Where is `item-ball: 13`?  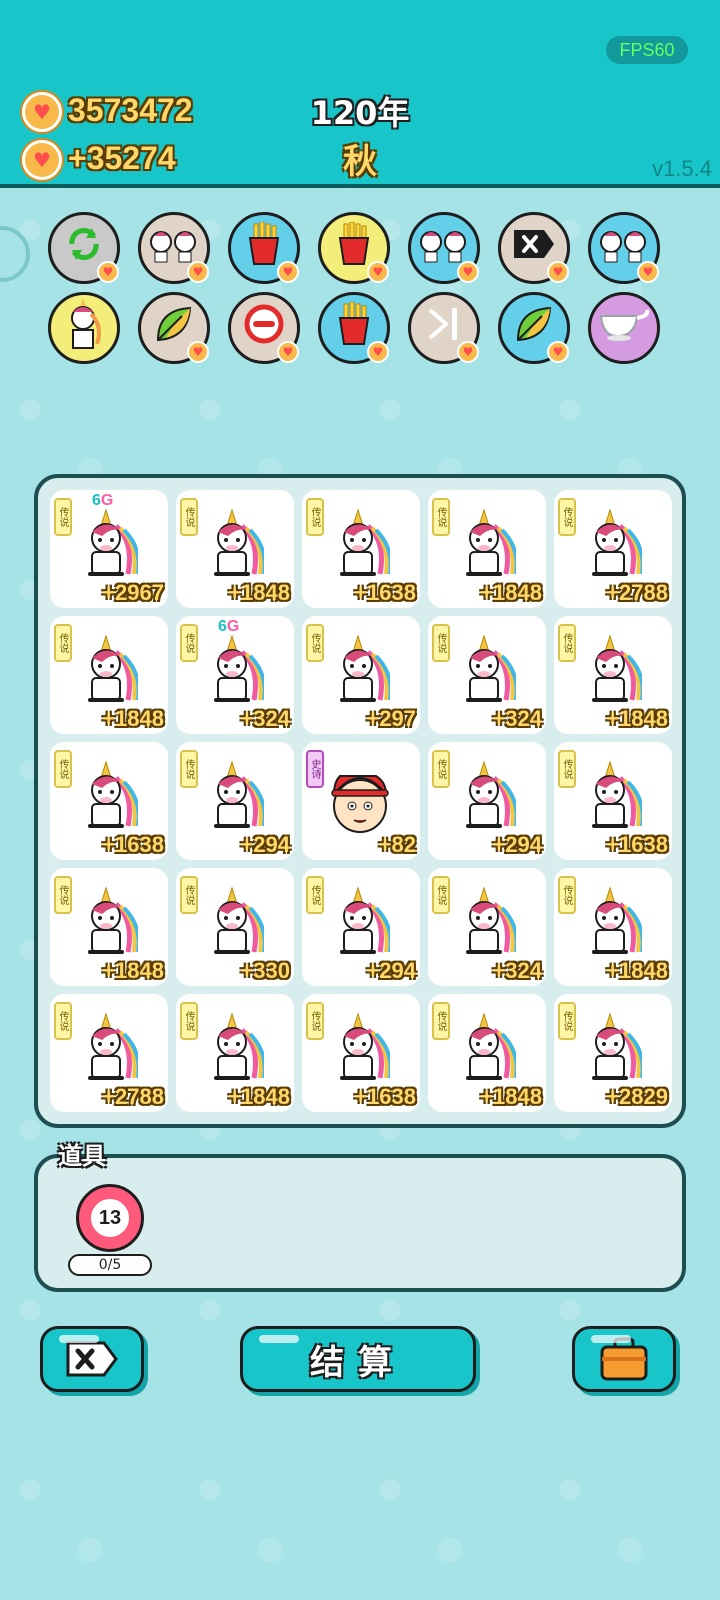
item-ball: 13 is located at coordinates (110, 1218).